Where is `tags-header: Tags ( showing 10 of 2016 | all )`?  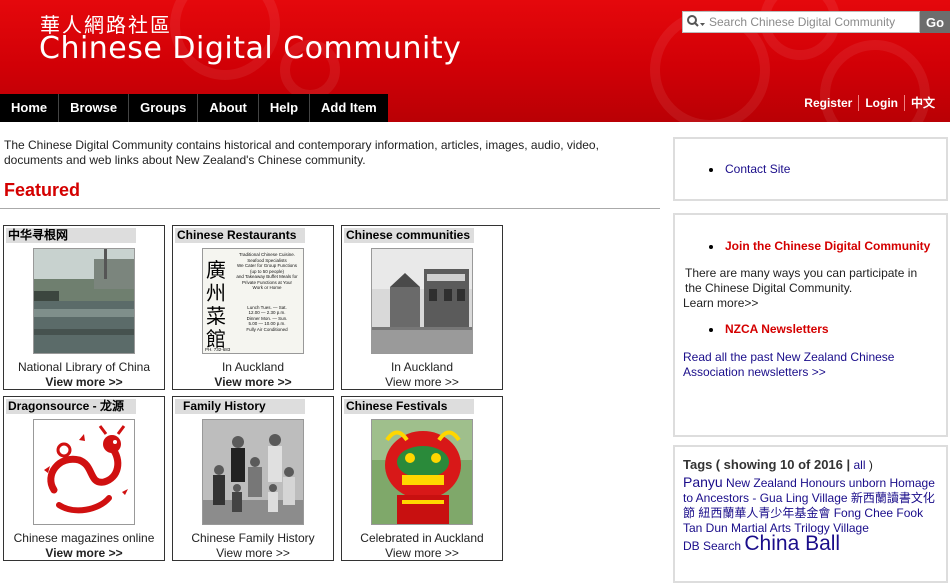 tags-header: Tags ( showing 10 of 2016 | all ) is located at coordinates (778, 464).